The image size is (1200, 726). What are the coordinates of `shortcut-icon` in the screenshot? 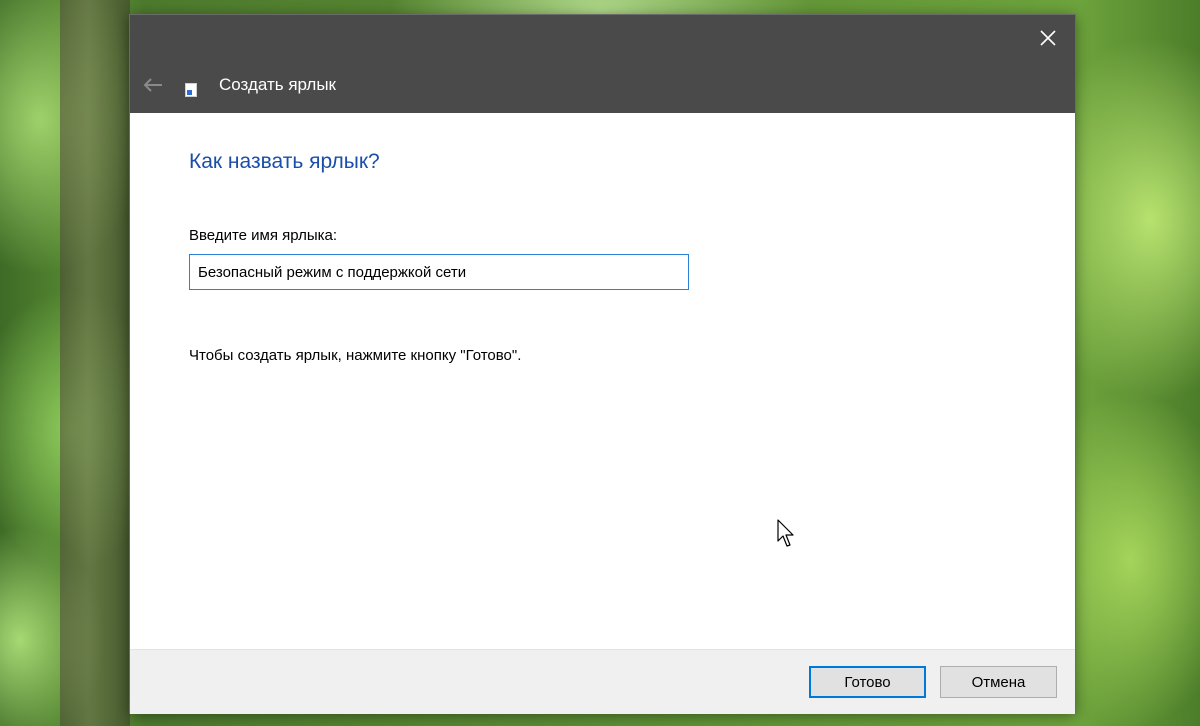 It's located at (191, 90).